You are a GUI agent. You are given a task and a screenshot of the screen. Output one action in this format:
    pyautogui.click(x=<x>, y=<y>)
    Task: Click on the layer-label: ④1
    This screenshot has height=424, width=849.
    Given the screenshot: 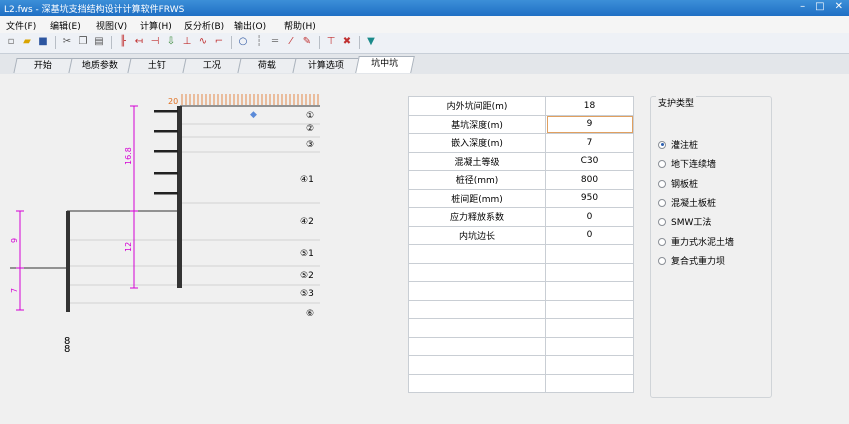 What is the action you would take?
    pyautogui.click(x=307, y=180)
    